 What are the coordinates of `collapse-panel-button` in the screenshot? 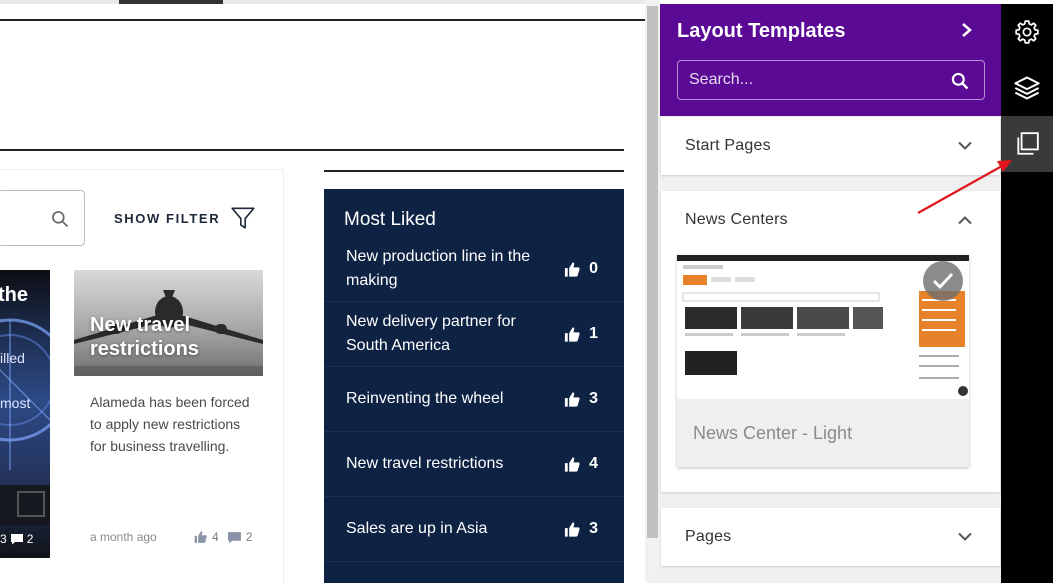 It's located at (967, 32).